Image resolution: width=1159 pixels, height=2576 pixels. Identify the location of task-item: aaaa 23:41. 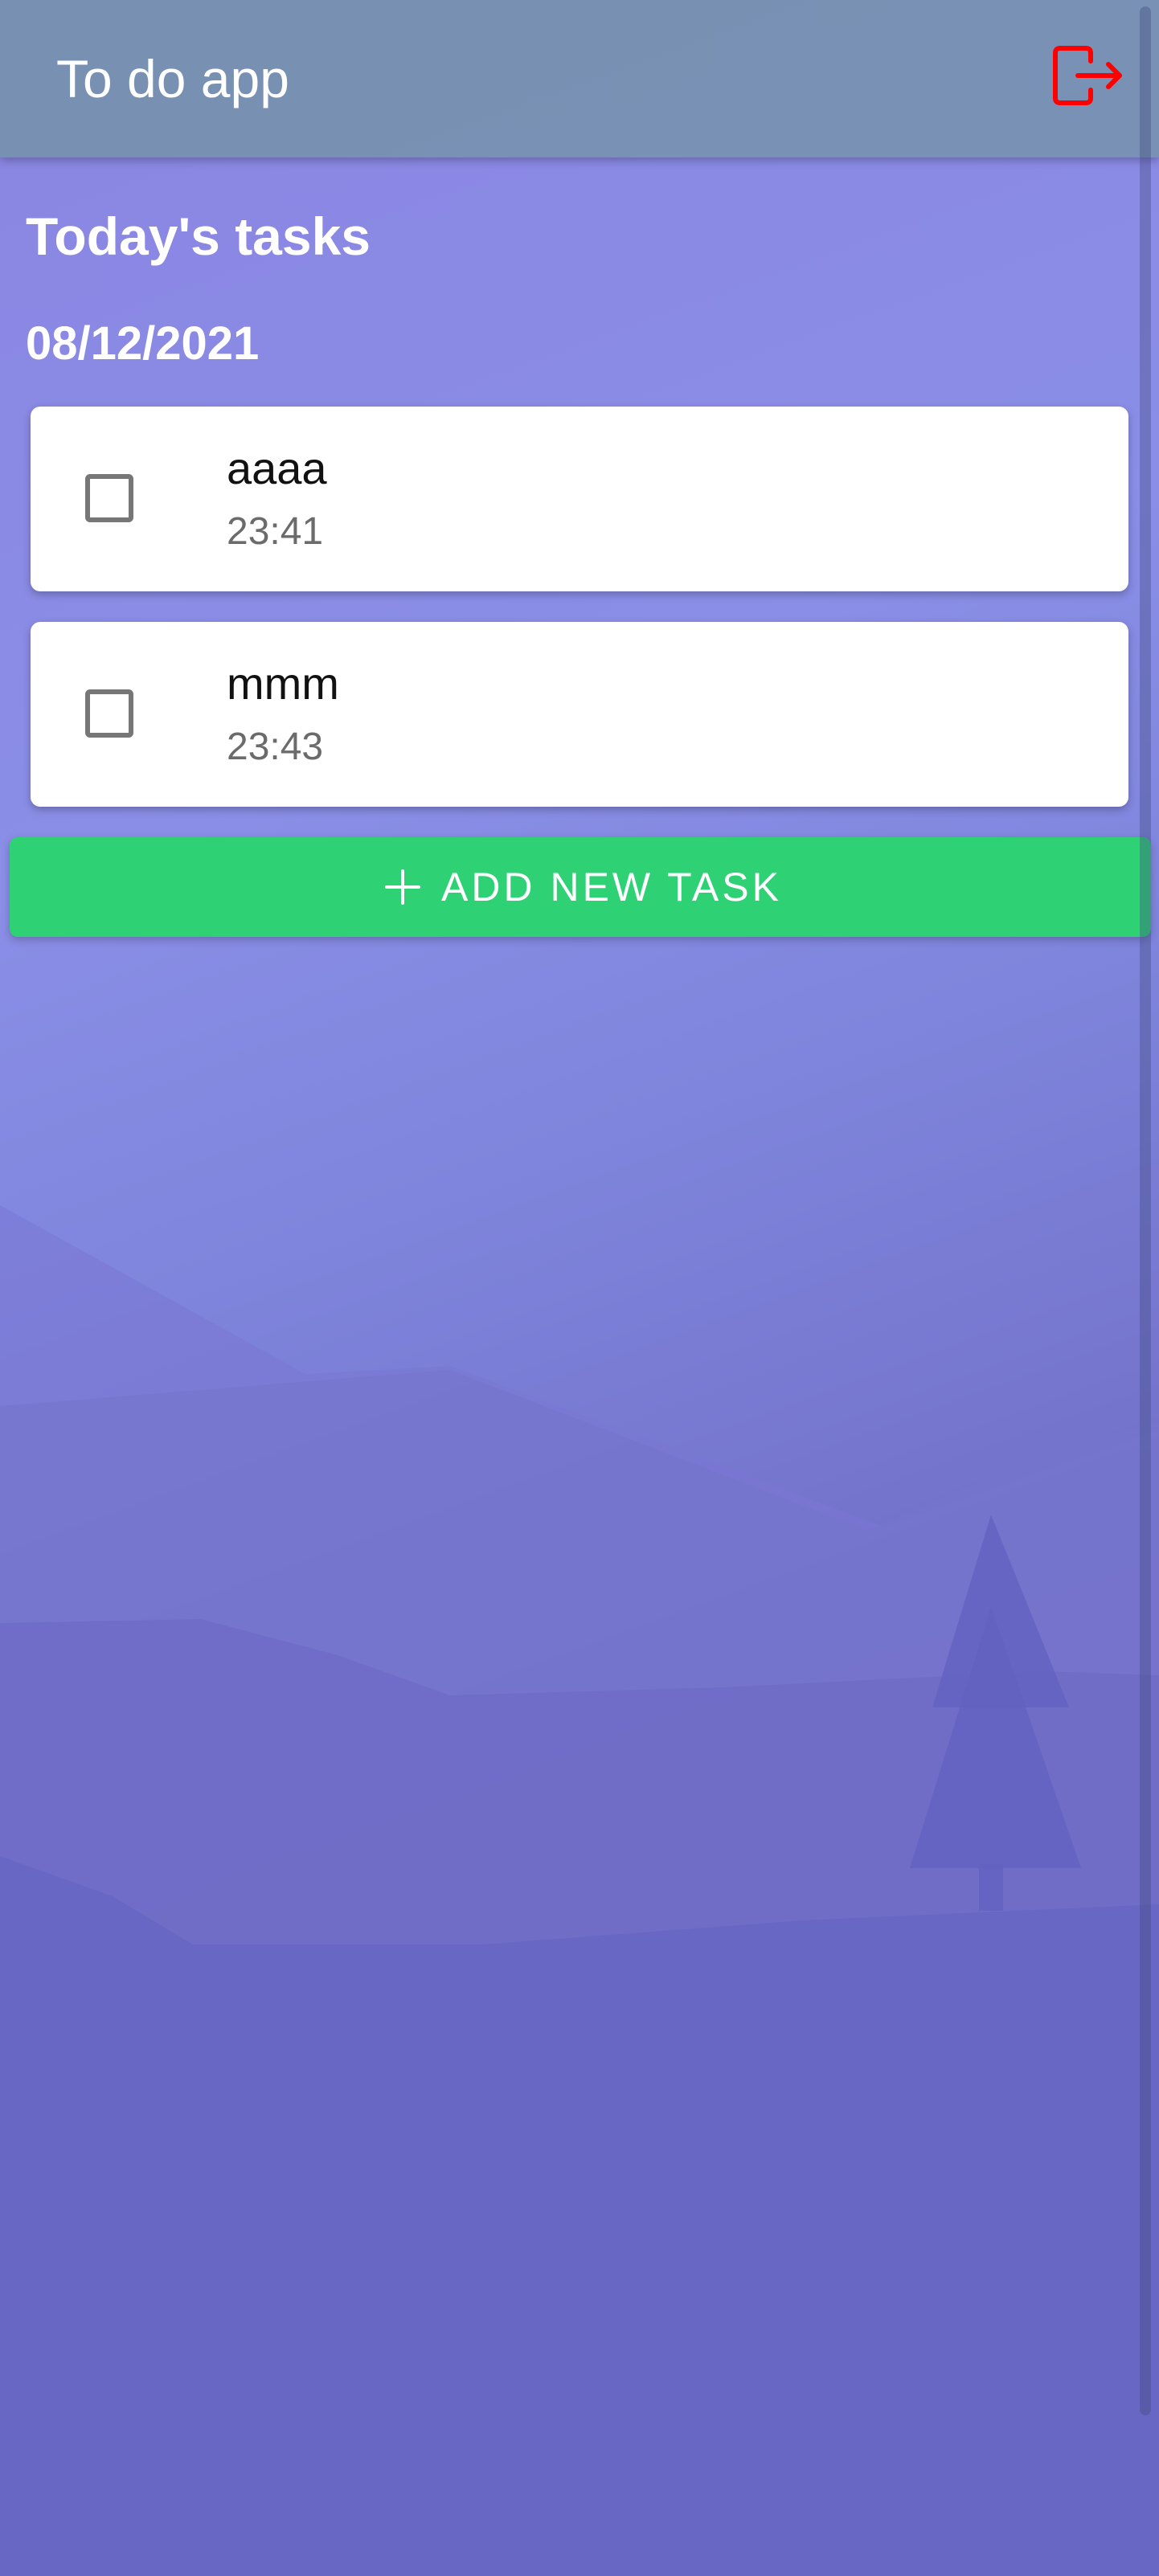
(580, 499).